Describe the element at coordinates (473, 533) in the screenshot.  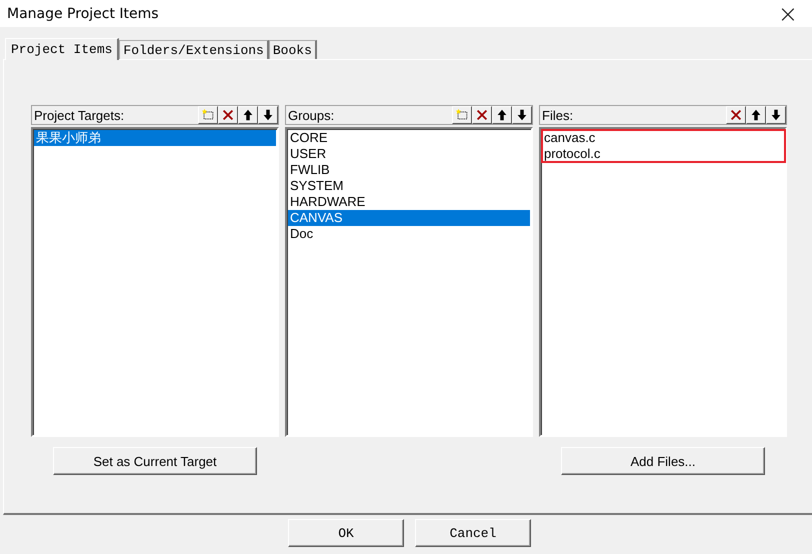
I see `dialog-button: Cancel` at that location.